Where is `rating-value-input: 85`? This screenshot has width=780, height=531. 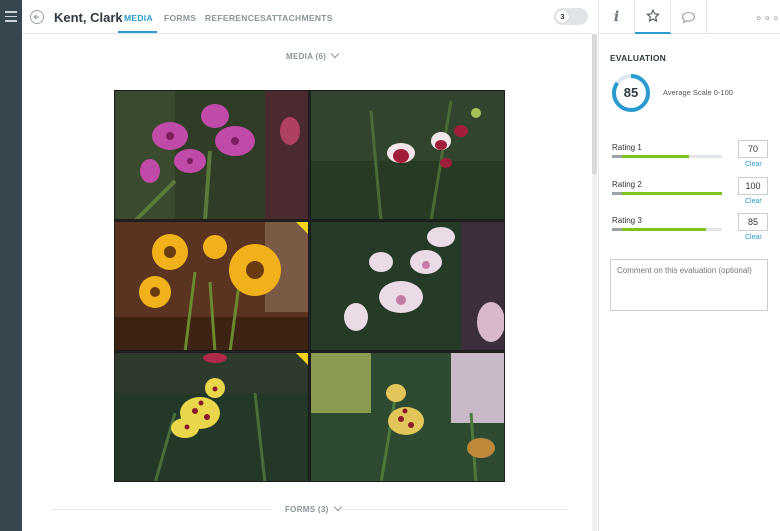 rating-value-input: 85 is located at coordinates (753, 222).